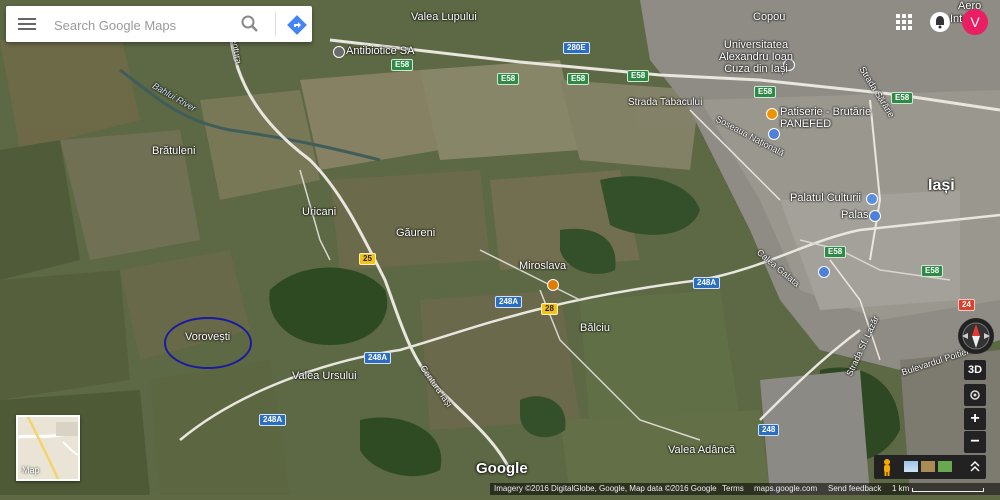 The image size is (1000, 500). I want to click on road-shield-248: 248, so click(769, 430).